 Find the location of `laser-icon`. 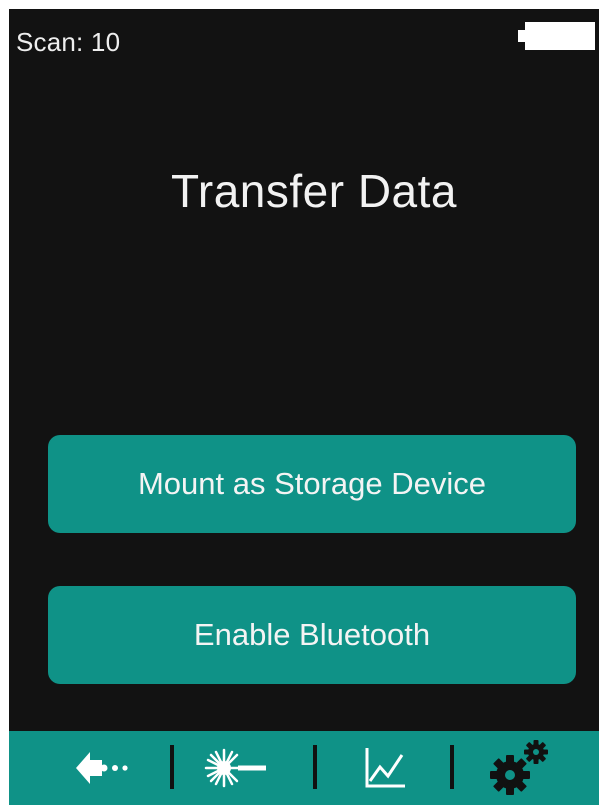

laser-icon is located at coordinates (235, 768).